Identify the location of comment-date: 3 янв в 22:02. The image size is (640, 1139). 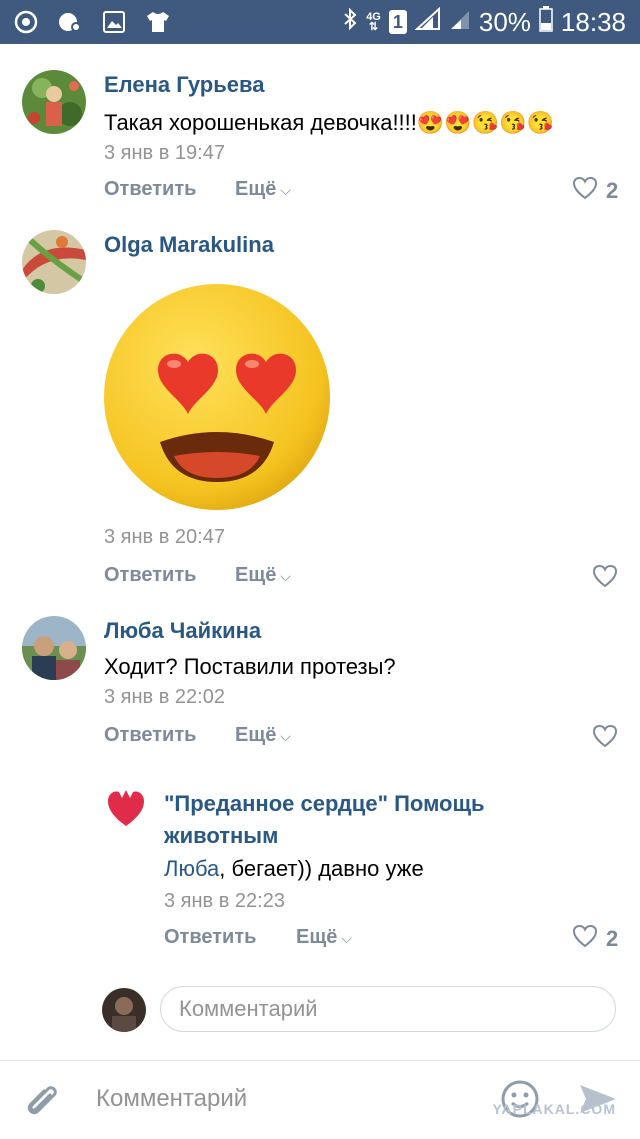
(164, 697).